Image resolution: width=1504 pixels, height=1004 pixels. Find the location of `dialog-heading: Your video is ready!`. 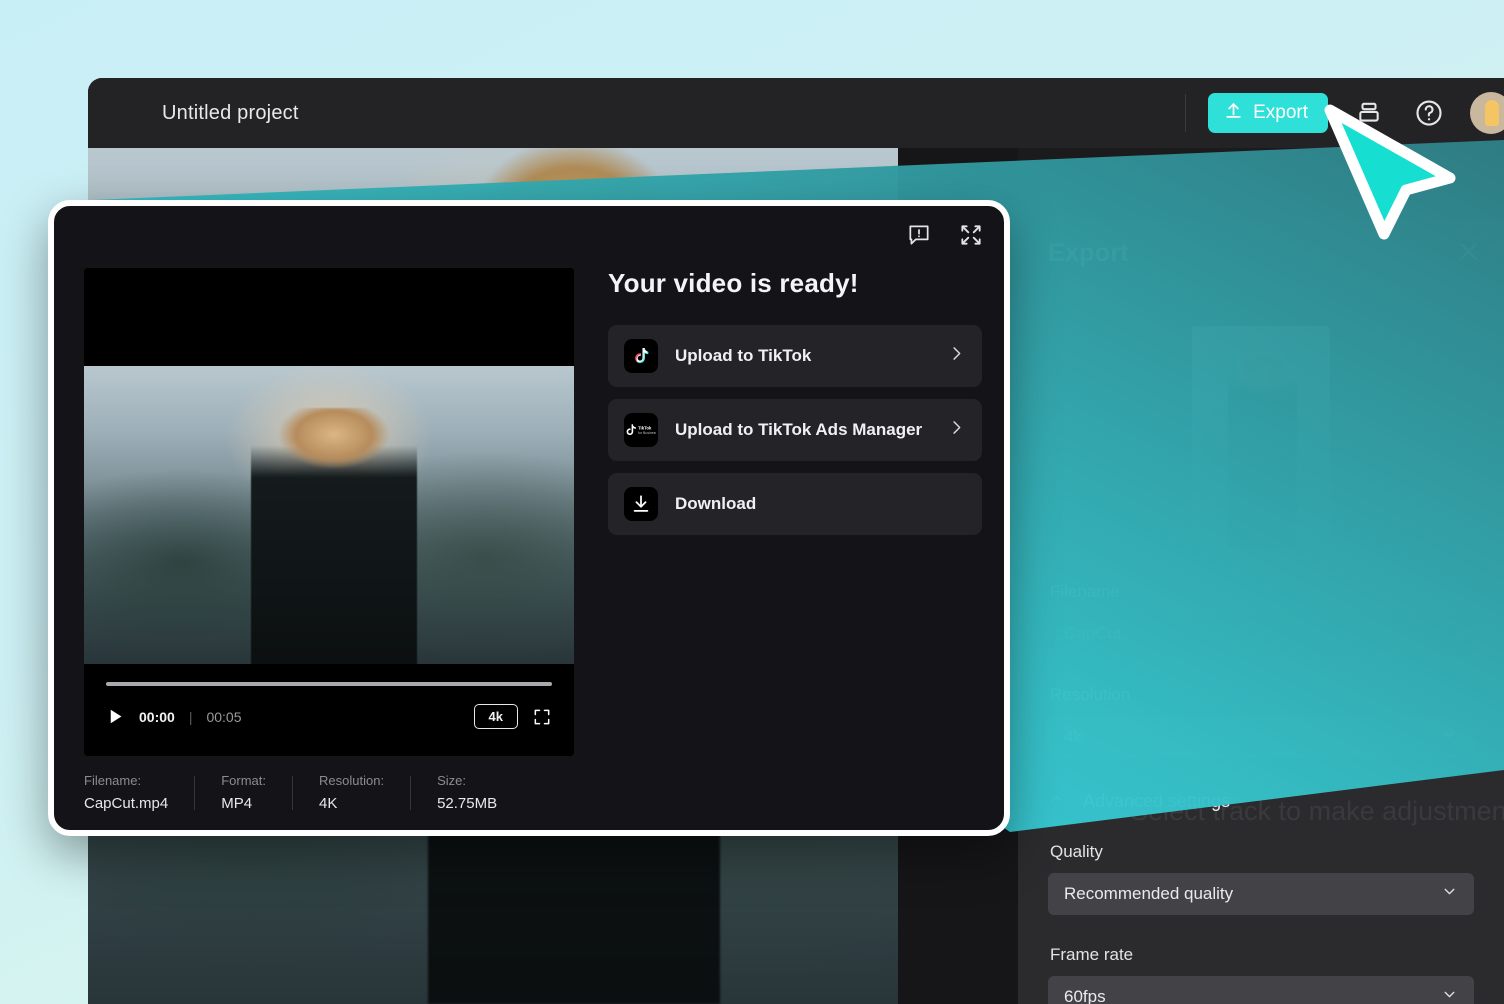

dialog-heading: Your video is ready! is located at coordinates (733, 283).